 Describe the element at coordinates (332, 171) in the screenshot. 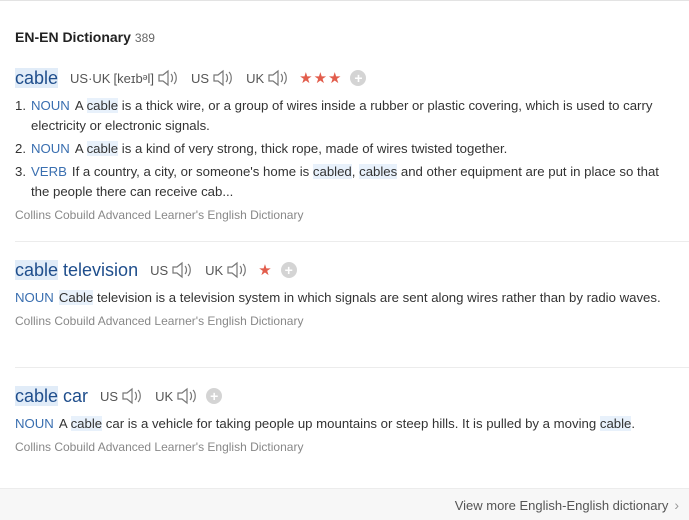

I see `highlighted-word: cabled` at that location.